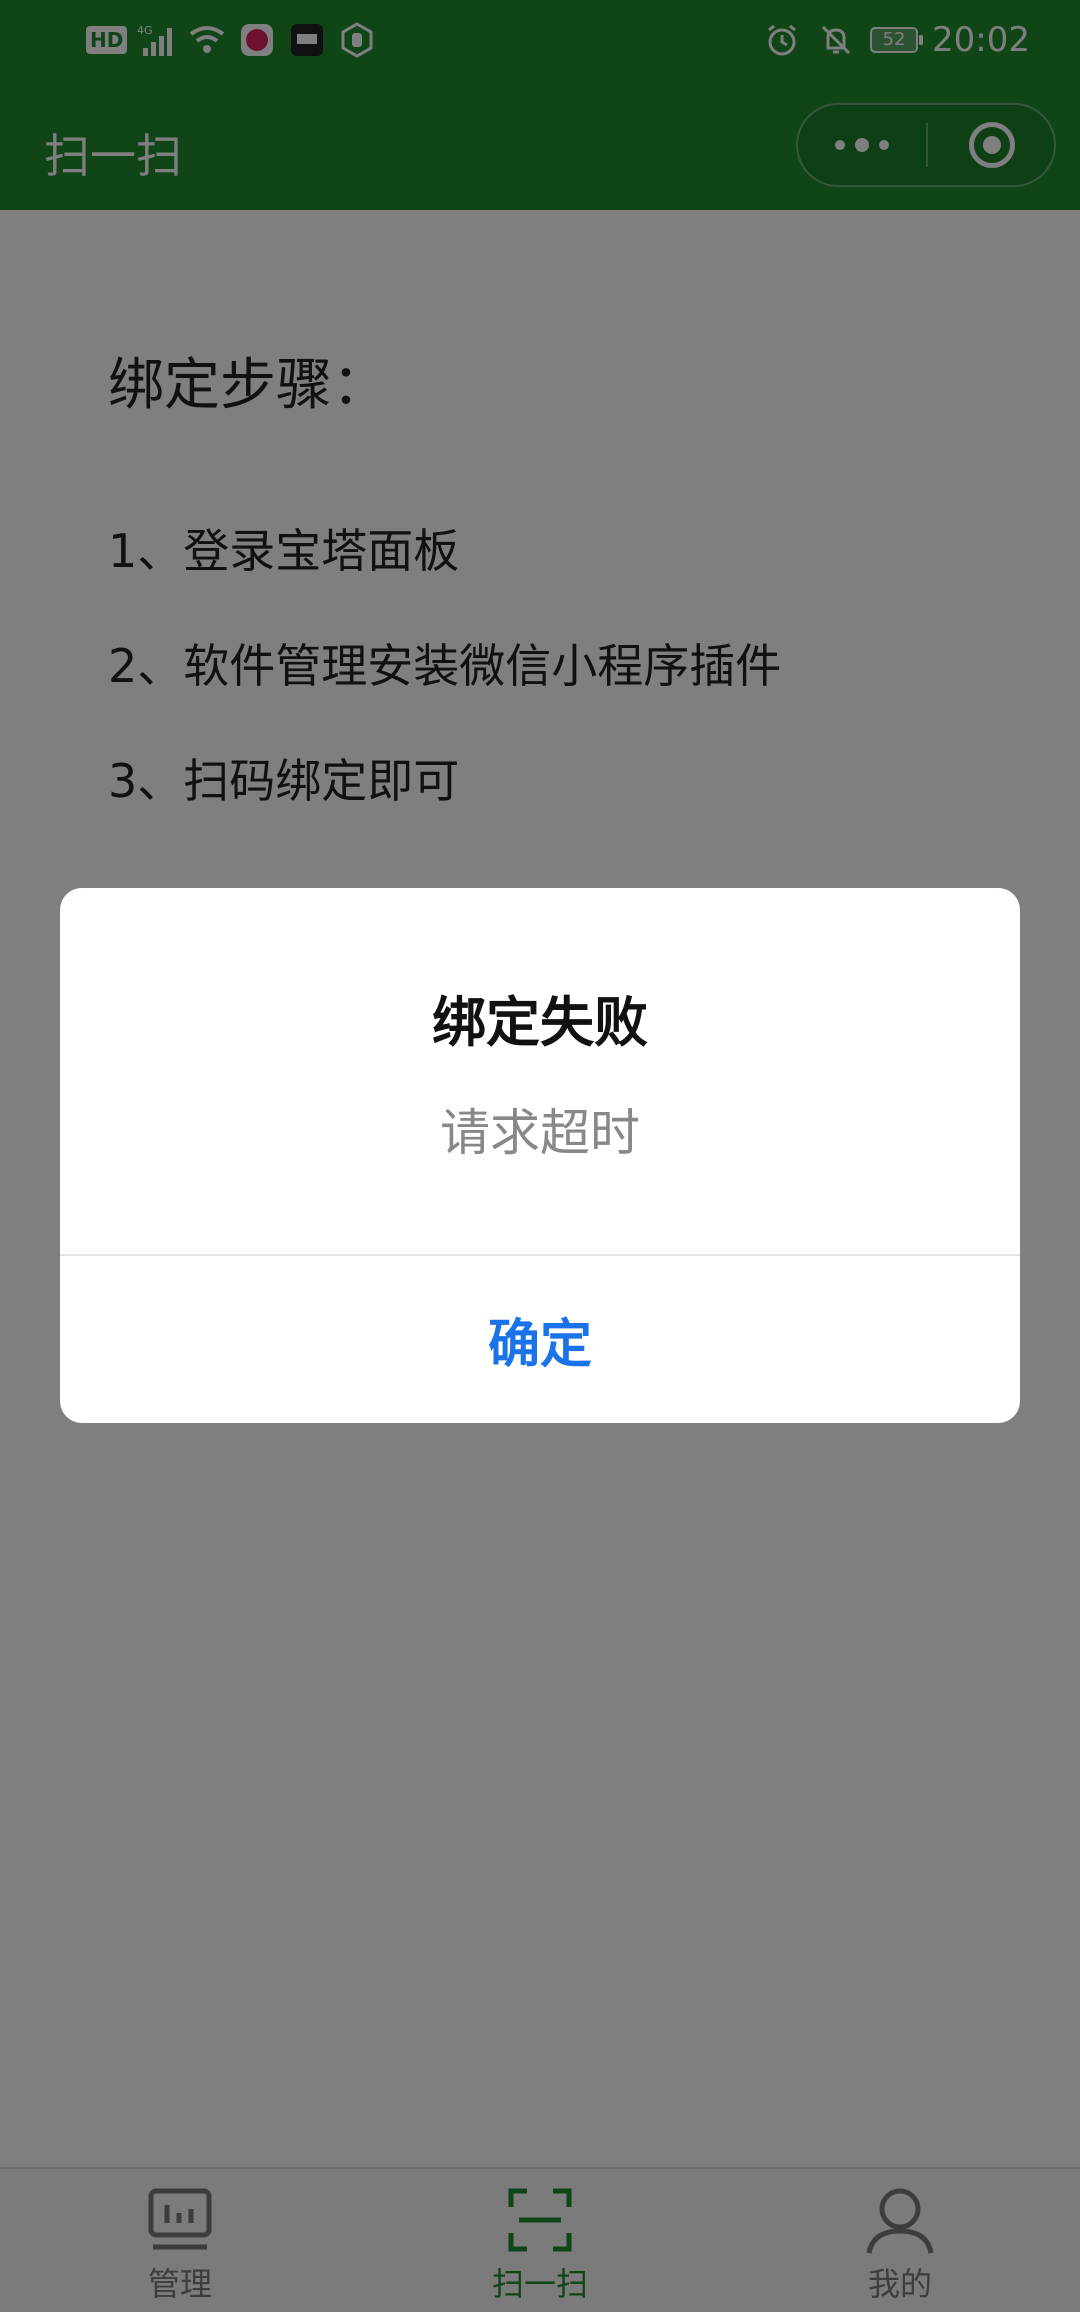 The width and height of the screenshot is (1080, 2312). Describe the element at coordinates (540, 1022) in the screenshot. I see `dialog-title: 绑定失败` at that location.